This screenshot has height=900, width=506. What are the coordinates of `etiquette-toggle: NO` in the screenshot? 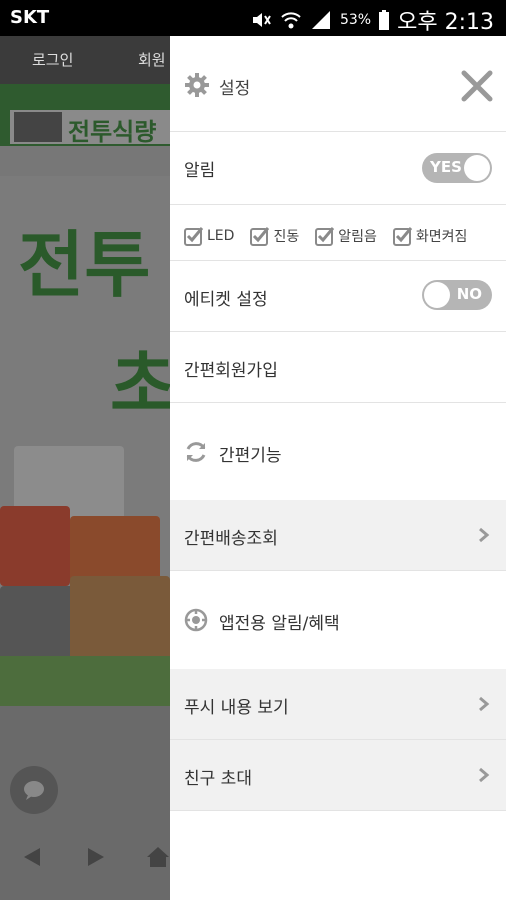 It's located at (457, 295).